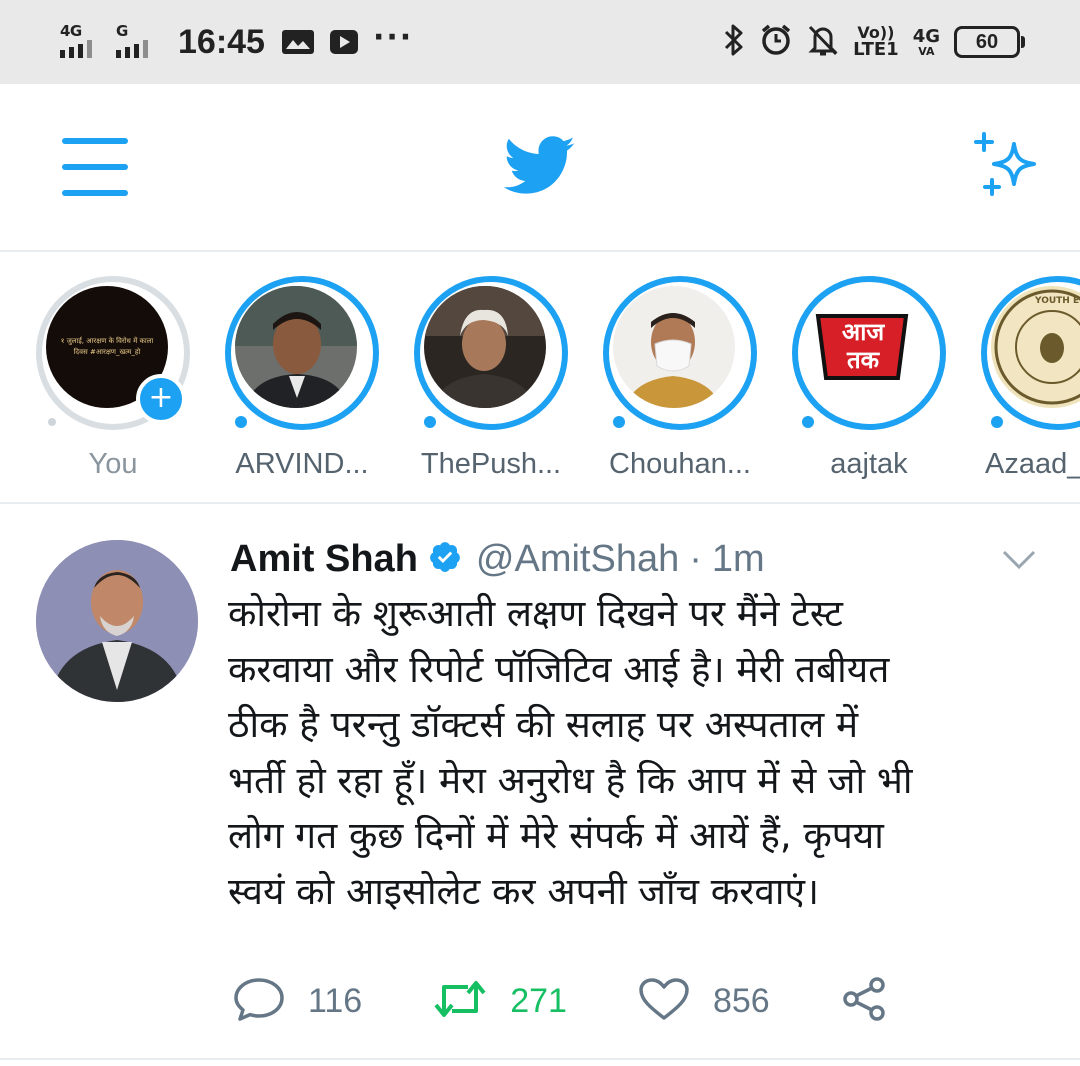  I want to click on tweet-timestamp: 1m, so click(738, 559).